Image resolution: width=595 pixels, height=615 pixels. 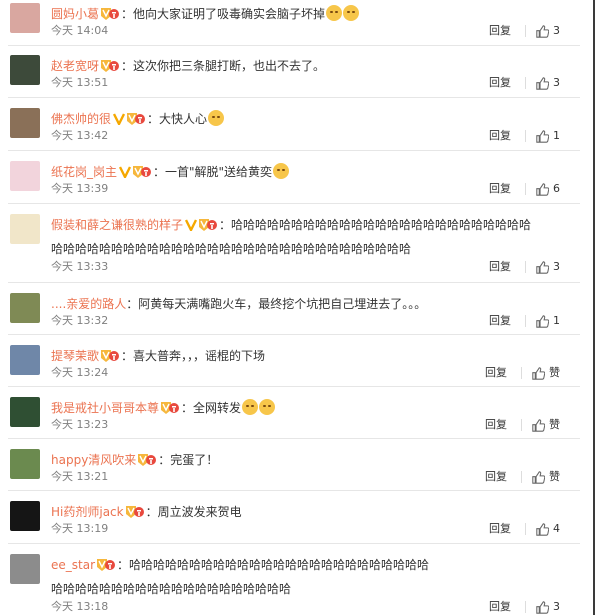 I want to click on comment-text: ：全网转发, so click(x=211, y=408).